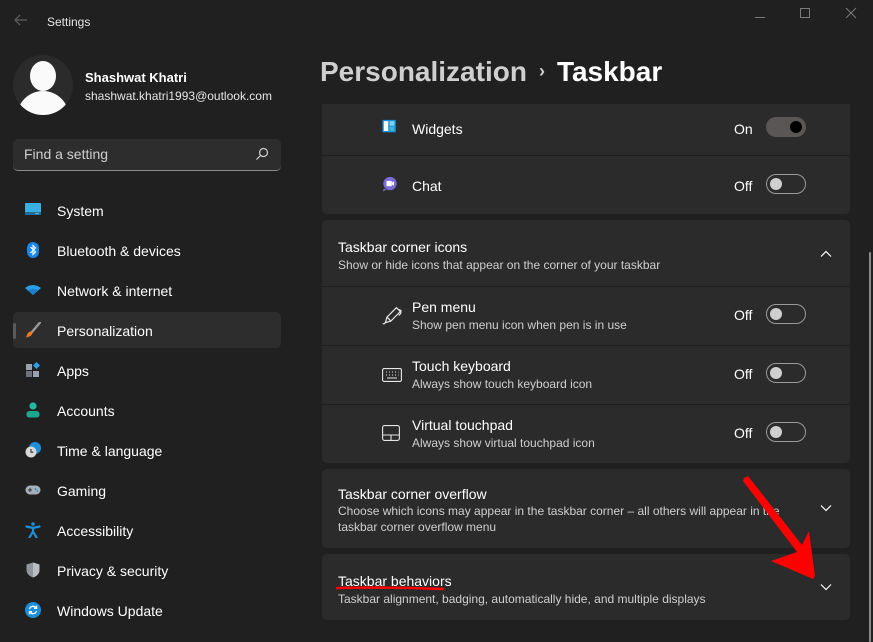  What do you see at coordinates (33, 250) in the screenshot?
I see `bluetooth-icon` at bounding box center [33, 250].